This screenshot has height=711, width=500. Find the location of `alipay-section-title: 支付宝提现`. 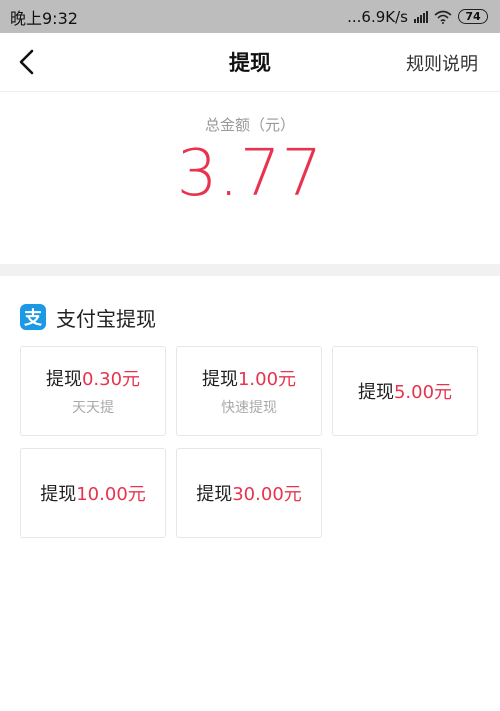

alipay-section-title: 支付宝提现 is located at coordinates (106, 318).